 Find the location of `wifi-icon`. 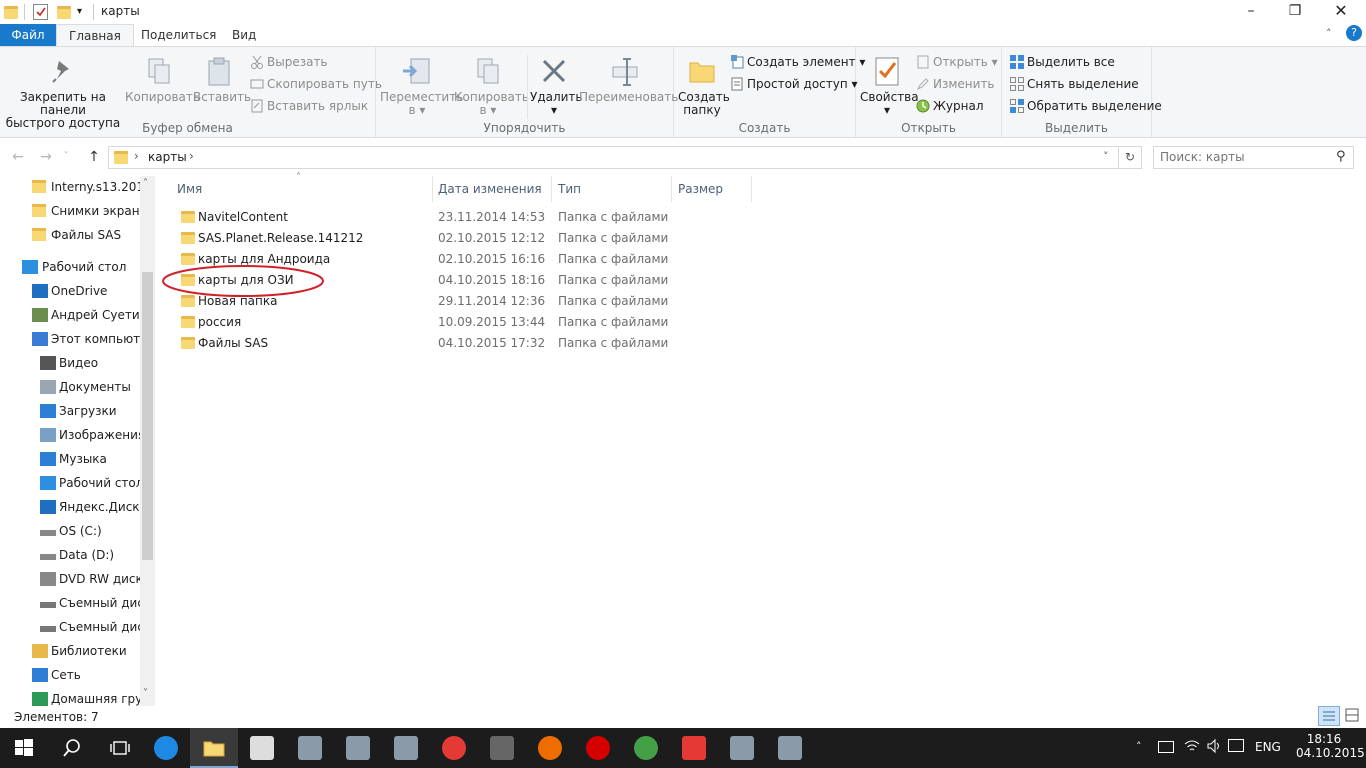

wifi-icon is located at coordinates (1192, 747).